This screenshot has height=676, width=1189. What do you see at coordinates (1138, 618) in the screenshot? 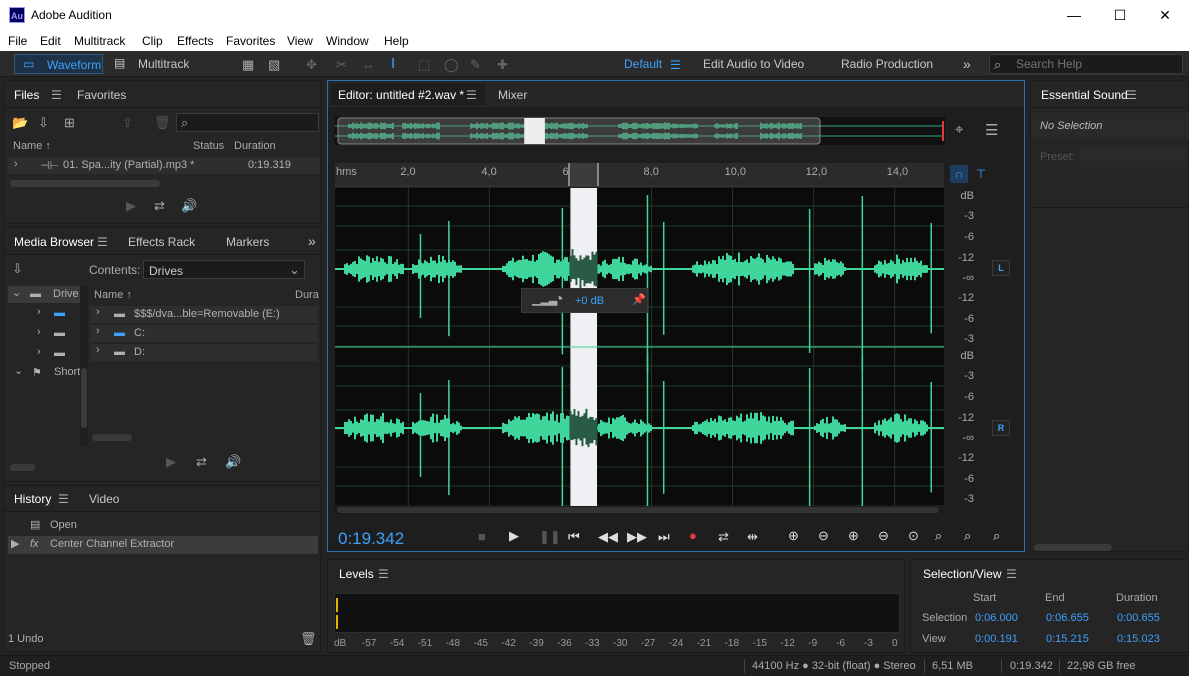
I see `selection-duration: 0:00.655` at bounding box center [1138, 618].